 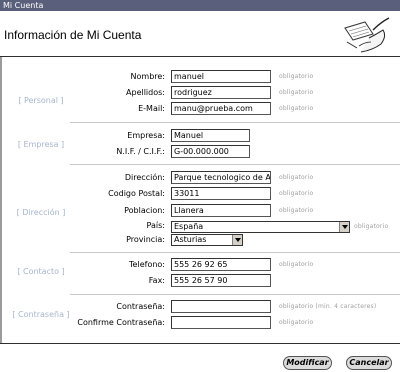 I want to click on poblacion-label: Poblacion:, so click(x=144, y=210).